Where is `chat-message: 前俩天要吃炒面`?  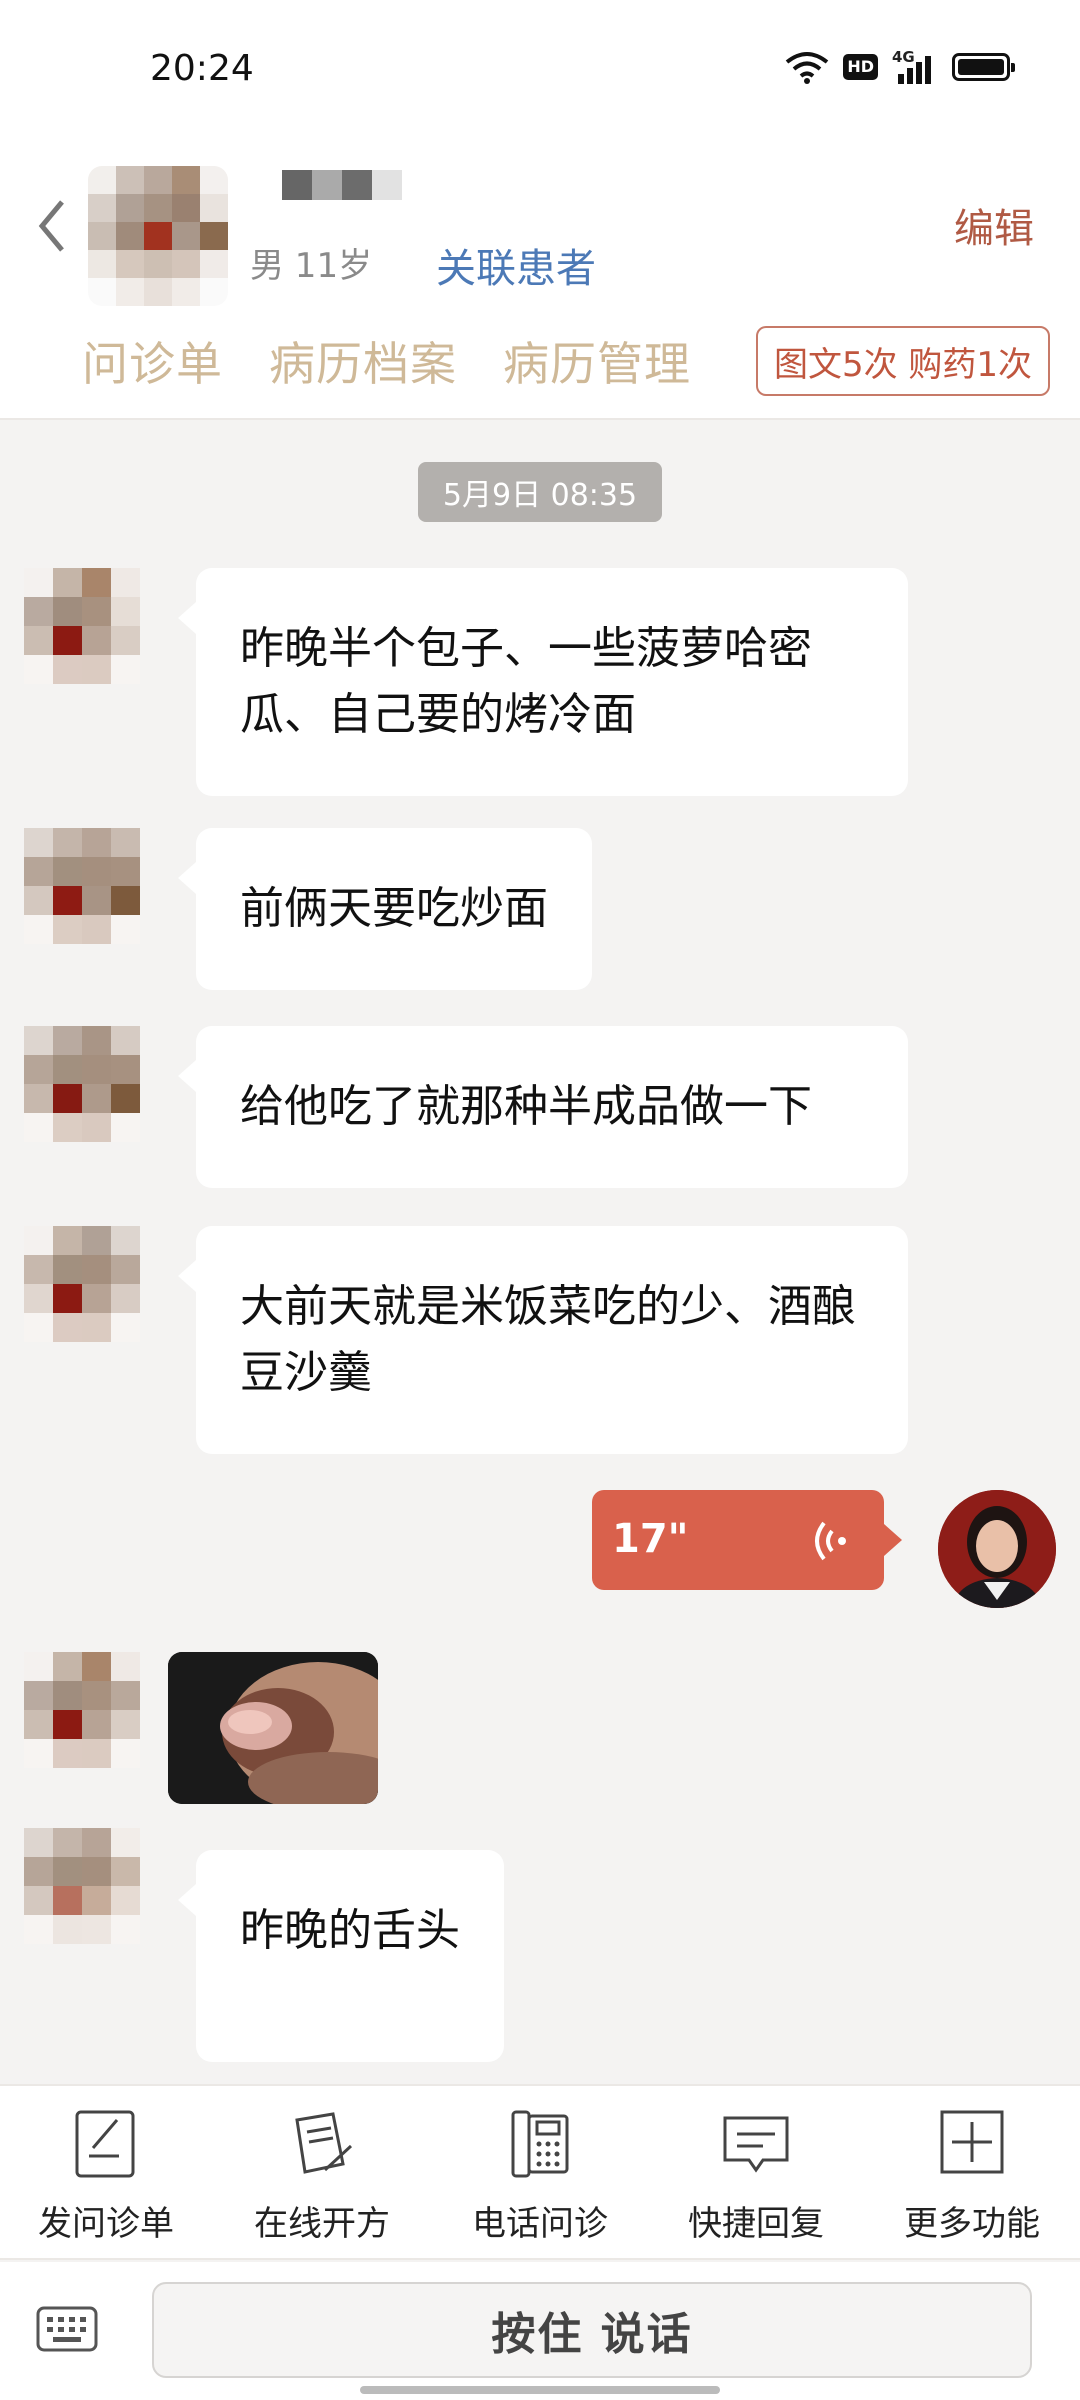
chat-message: 前俩天要吃炒面 is located at coordinates (385, 909).